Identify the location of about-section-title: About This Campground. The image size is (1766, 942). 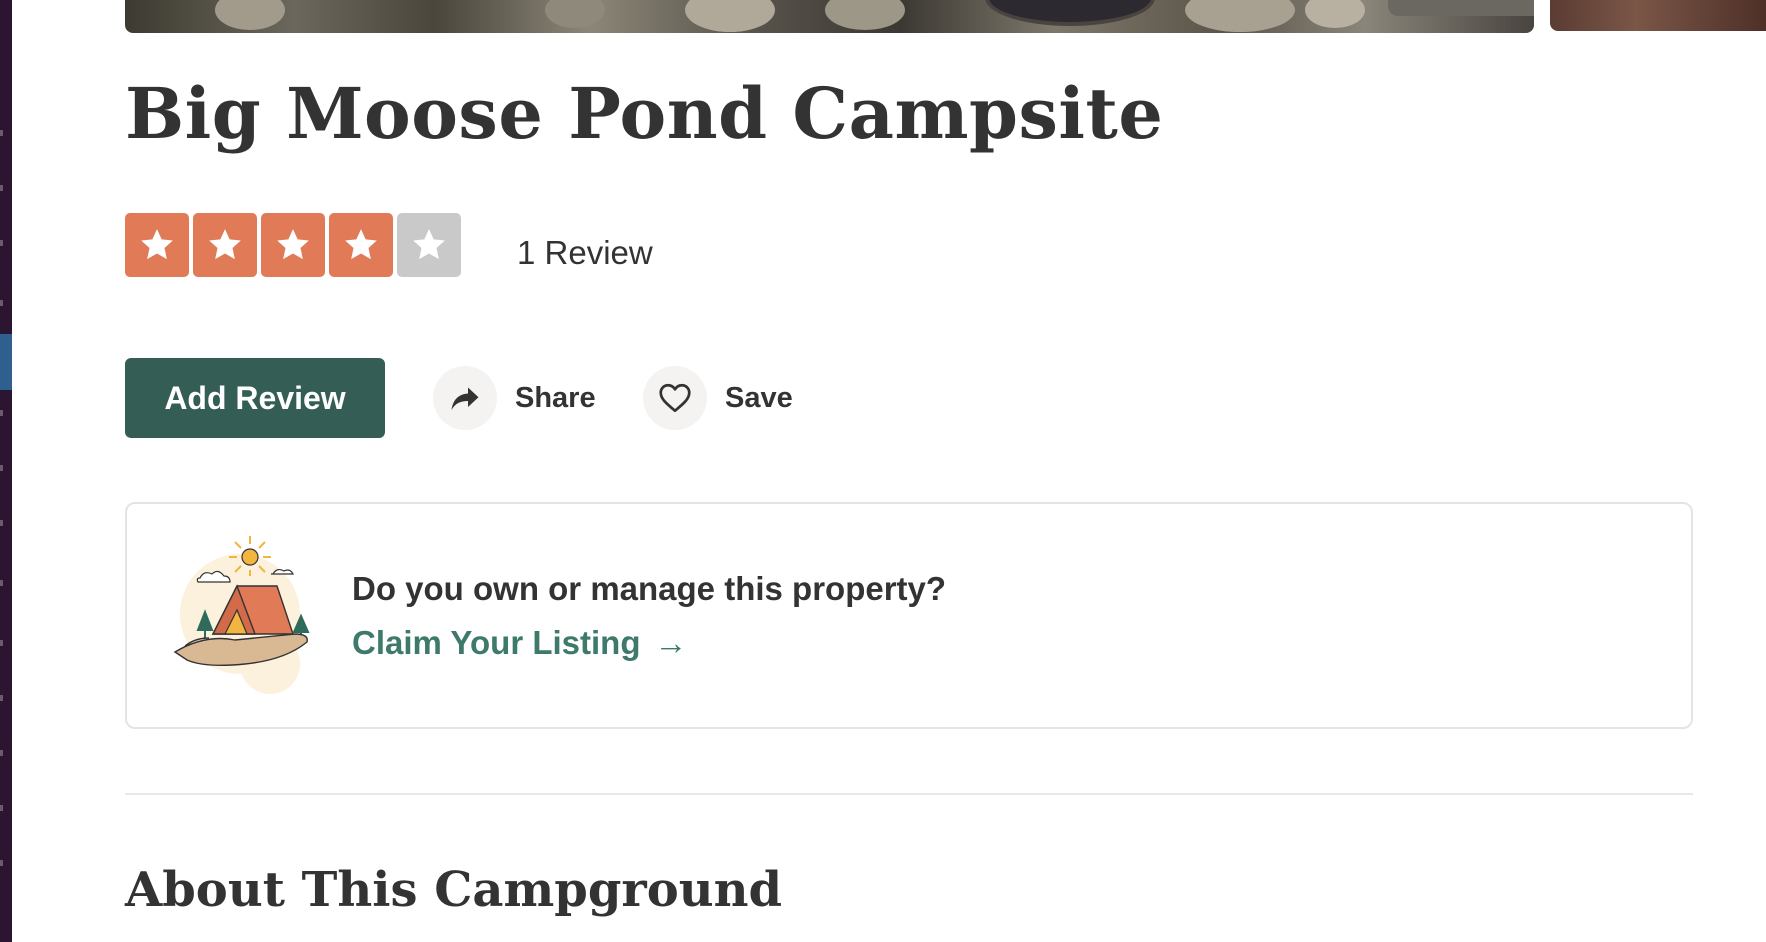
(454, 890).